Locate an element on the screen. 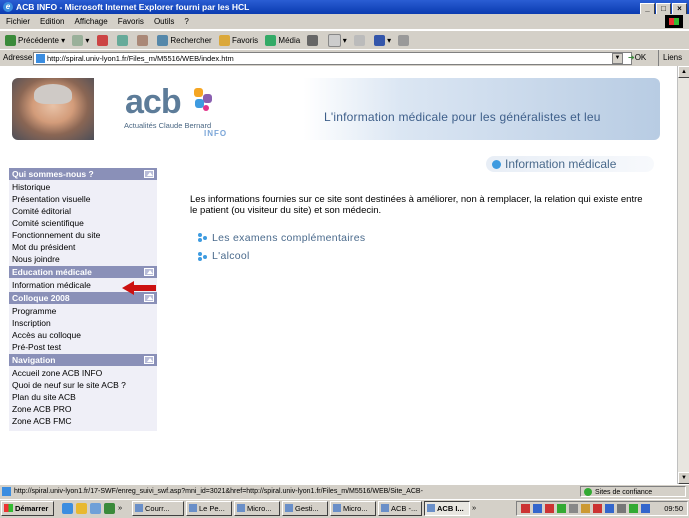  back-button: Précédente ▾ is located at coordinates (35, 40).